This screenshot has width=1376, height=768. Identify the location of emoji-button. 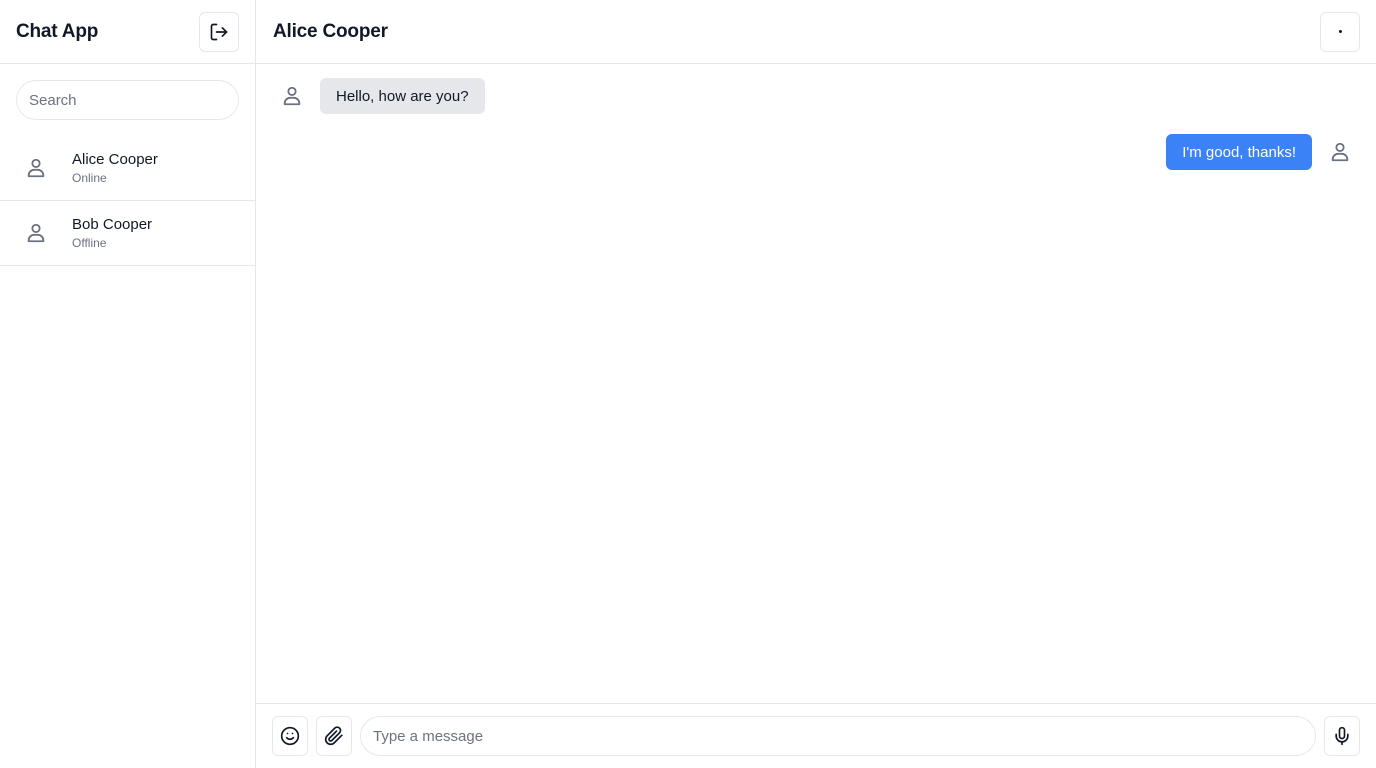
(290, 736).